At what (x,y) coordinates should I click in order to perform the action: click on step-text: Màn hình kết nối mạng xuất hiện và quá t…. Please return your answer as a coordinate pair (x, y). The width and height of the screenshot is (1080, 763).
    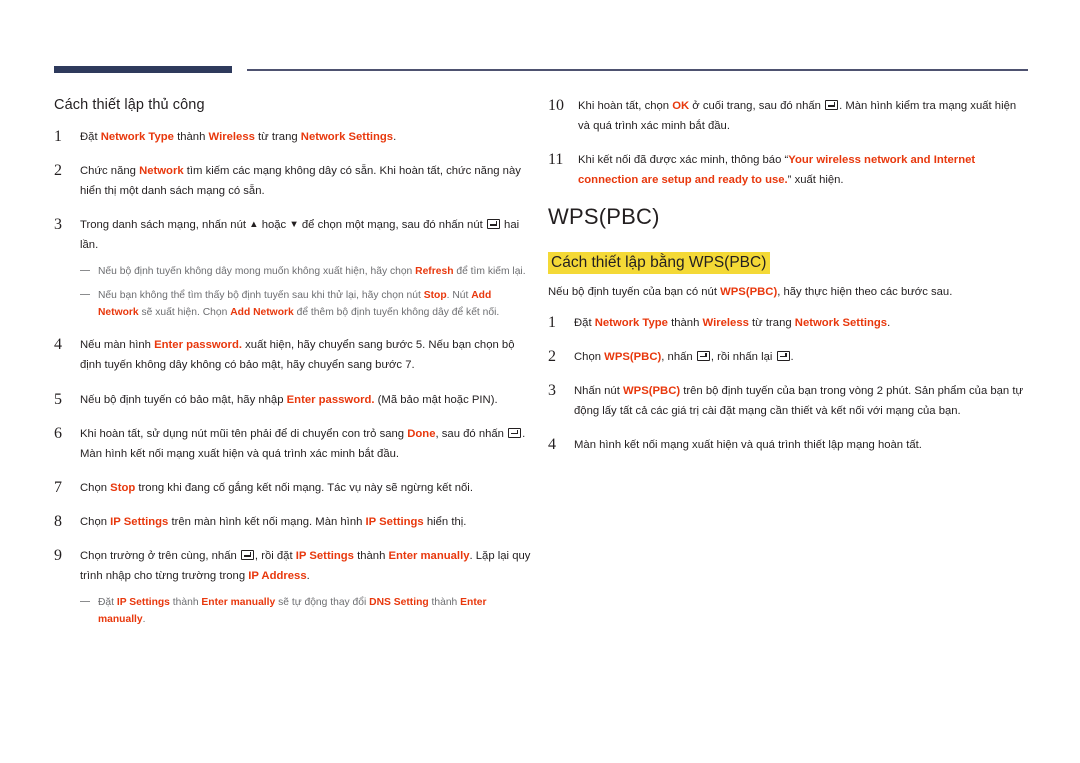
    Looking at the image, I should click on (748, 444).